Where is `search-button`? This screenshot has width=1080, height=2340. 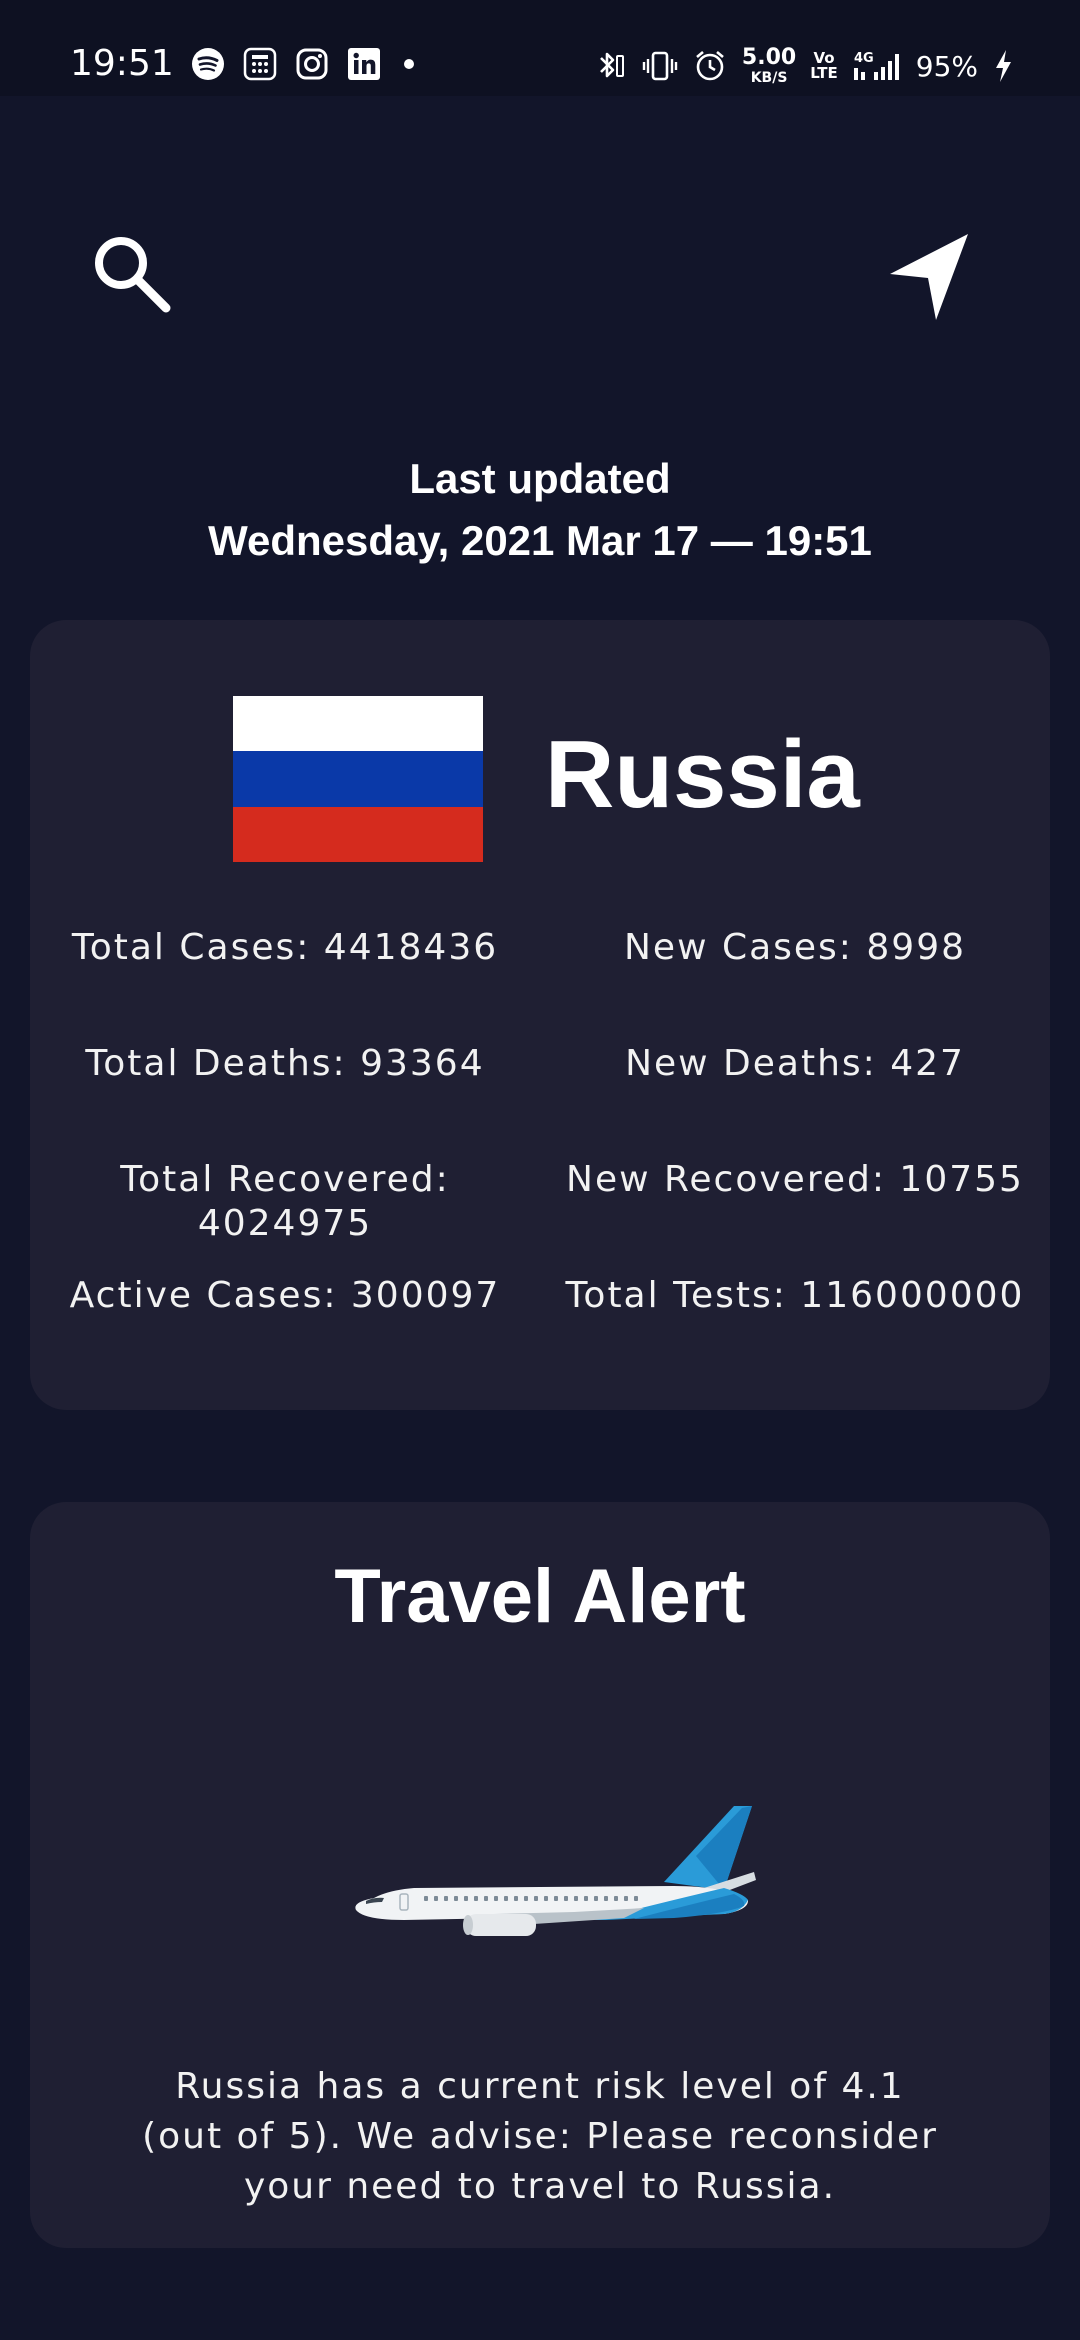
search-button is located at coordinates (131, 273).